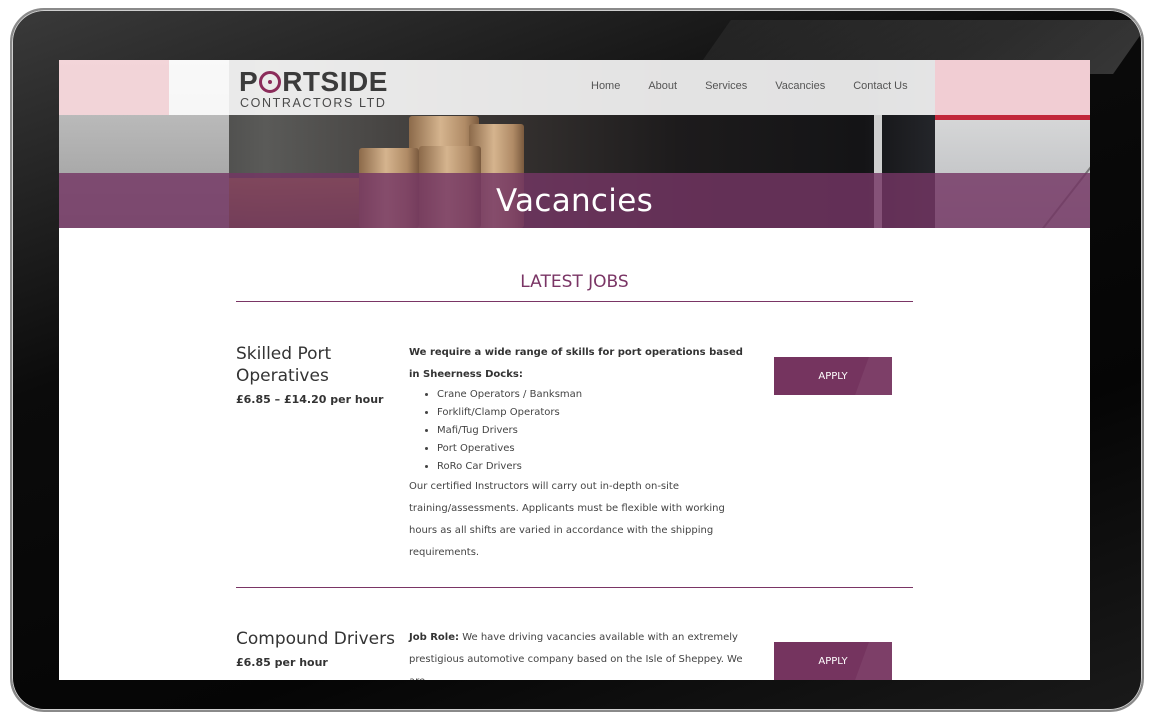 The height and width of the screenshot is (712, 1153). I want to click on main-nav: Home About Services Vacancies Contact Us, so click(763, 86).